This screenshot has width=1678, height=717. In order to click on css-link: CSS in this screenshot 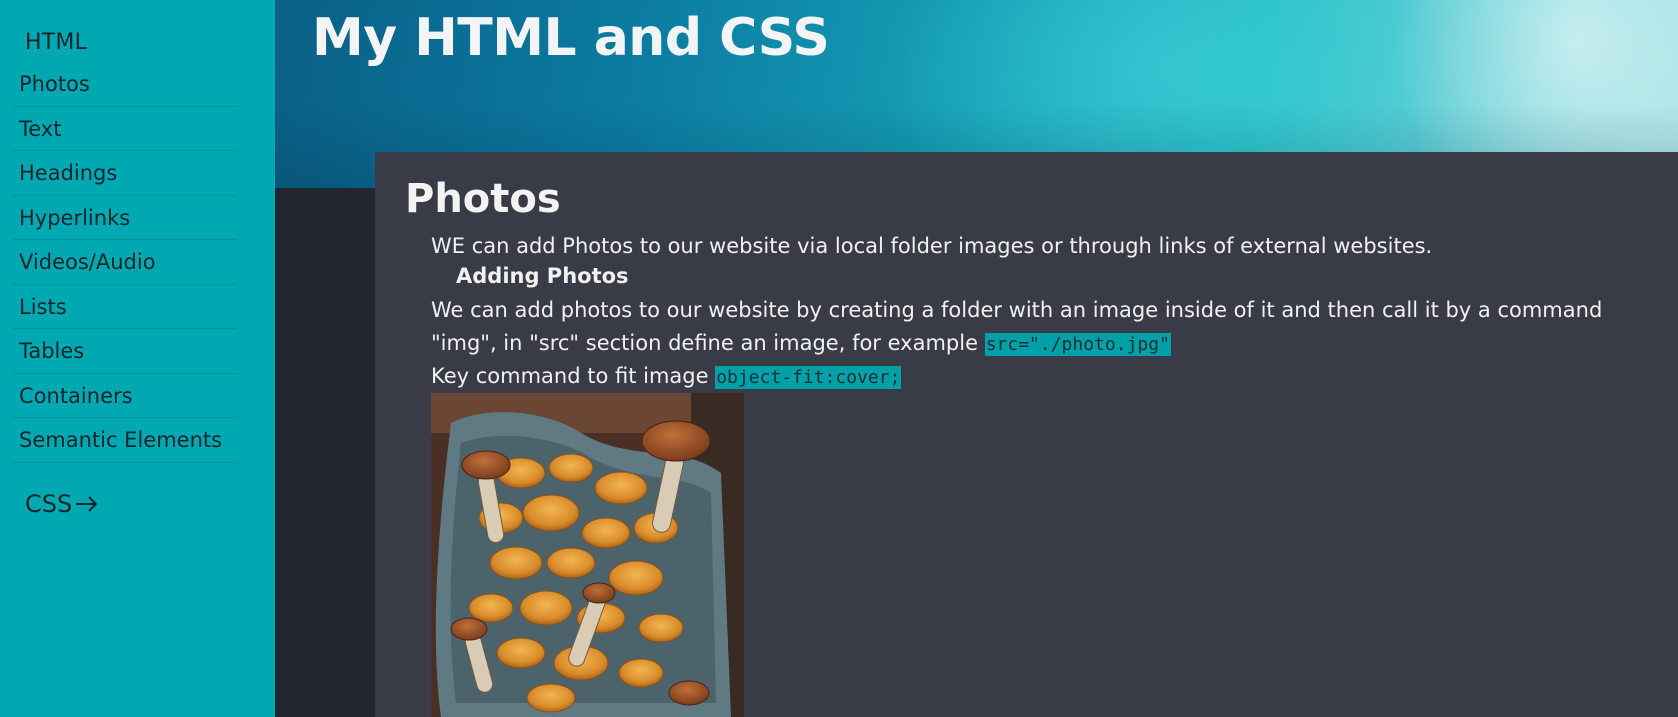, I will do `click(62, 504)`.